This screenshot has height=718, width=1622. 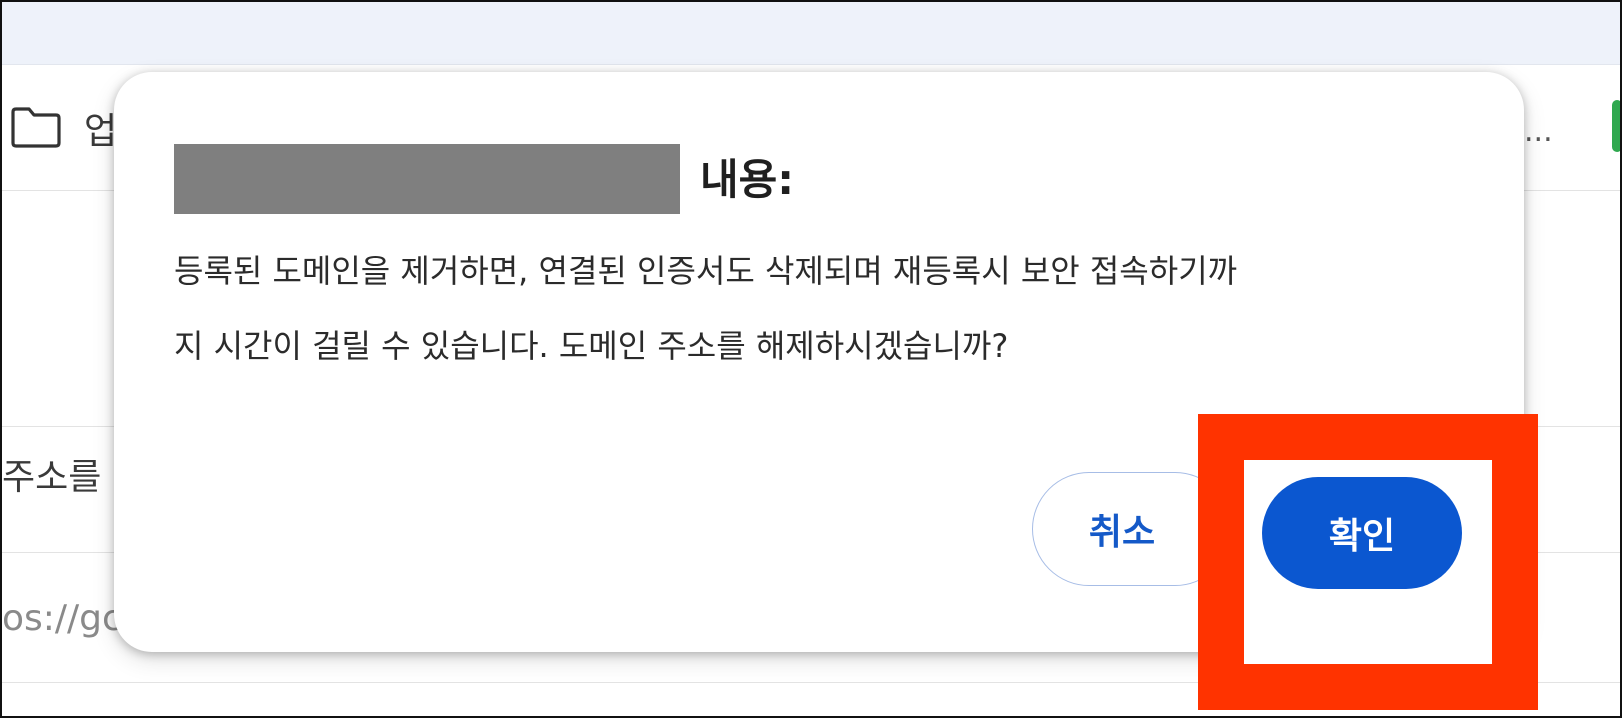 I want to click on cancel-button-label: 취소, so click(x=1122, y=532).